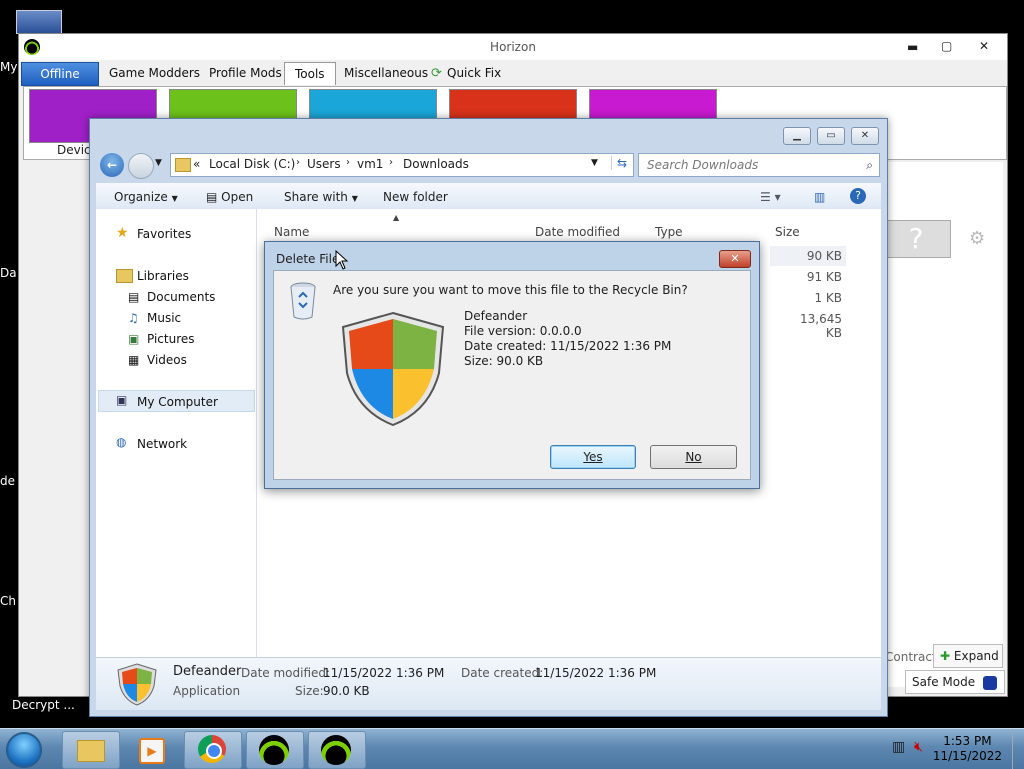  What do you see at coordinates (310, 73) in the screenshot?
I see `tab-tools: Tools` at bounding box center [310, 73].